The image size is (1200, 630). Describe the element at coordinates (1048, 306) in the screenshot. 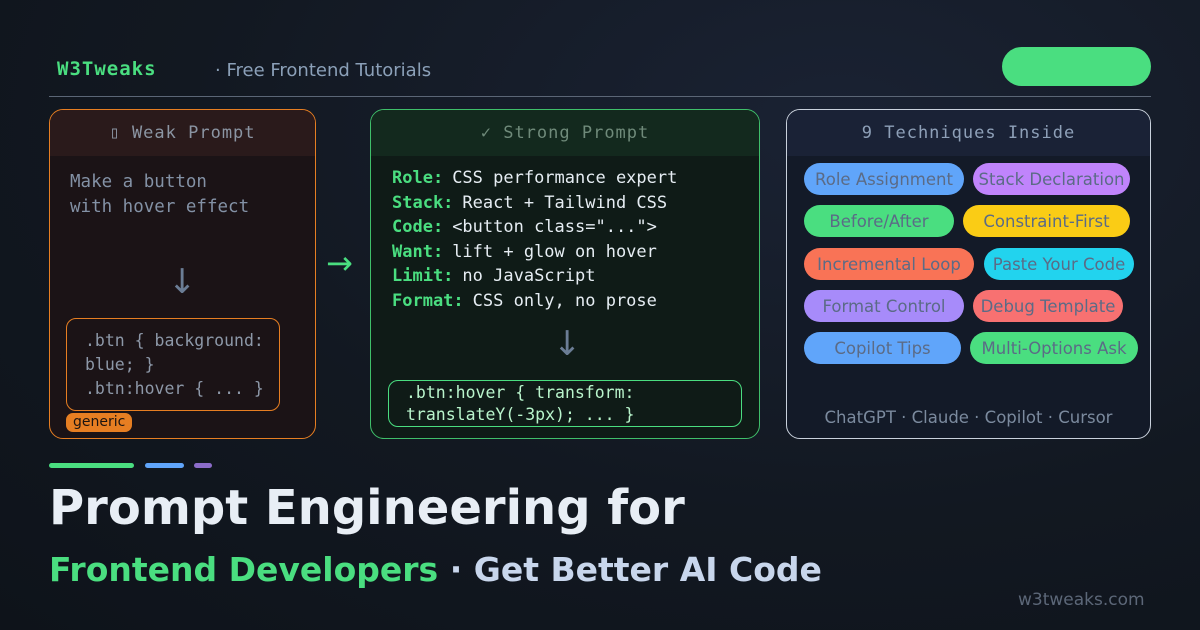

I see `technique-tag: Debug Template` at that location.